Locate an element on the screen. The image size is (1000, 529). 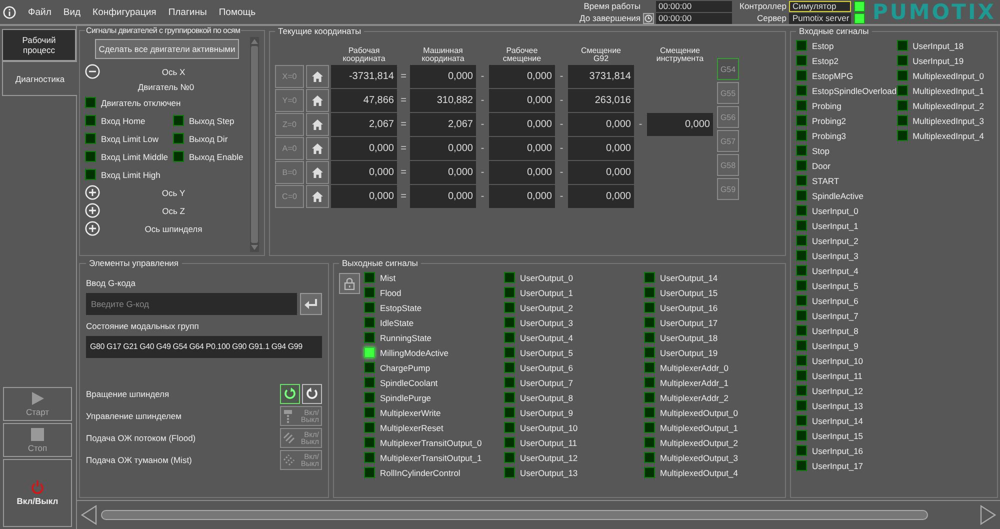
menu-item: Файл is located at coordinates (40, 12).